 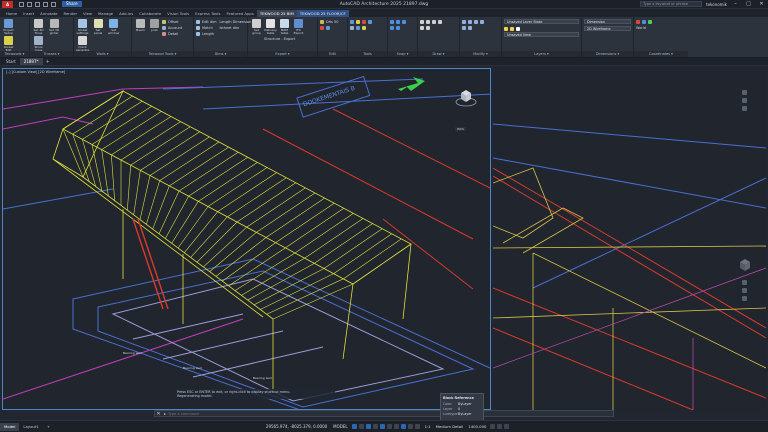 What do you see at coordinates (744, 108) in the screenshot?
I see `orbit-icon` at bounding box center [744, 108].